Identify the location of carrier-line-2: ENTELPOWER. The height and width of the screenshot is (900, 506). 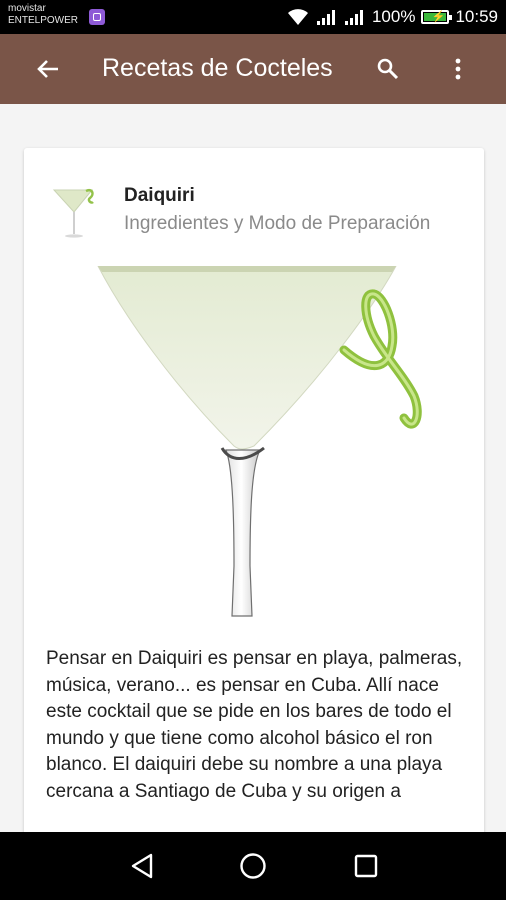
(43, 20).